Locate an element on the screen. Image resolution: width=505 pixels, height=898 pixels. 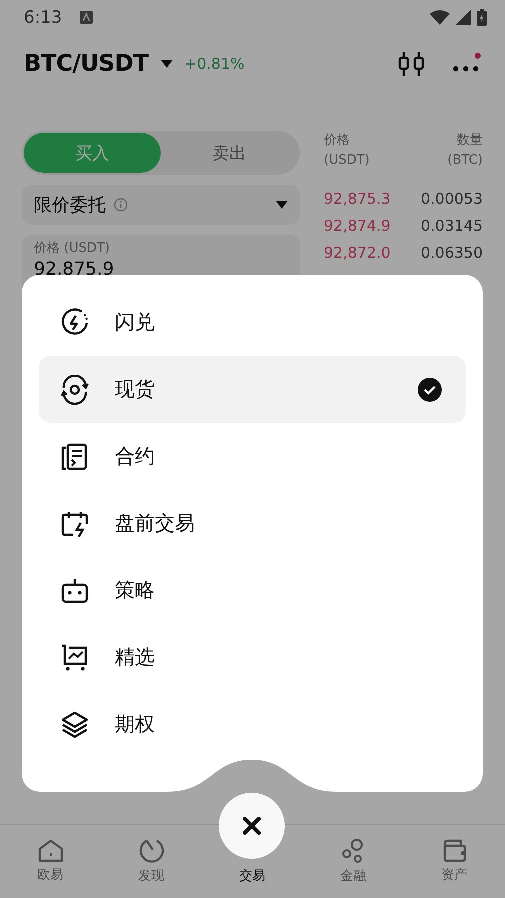
nav-label: 资产 is located at coordinates (455, 875).